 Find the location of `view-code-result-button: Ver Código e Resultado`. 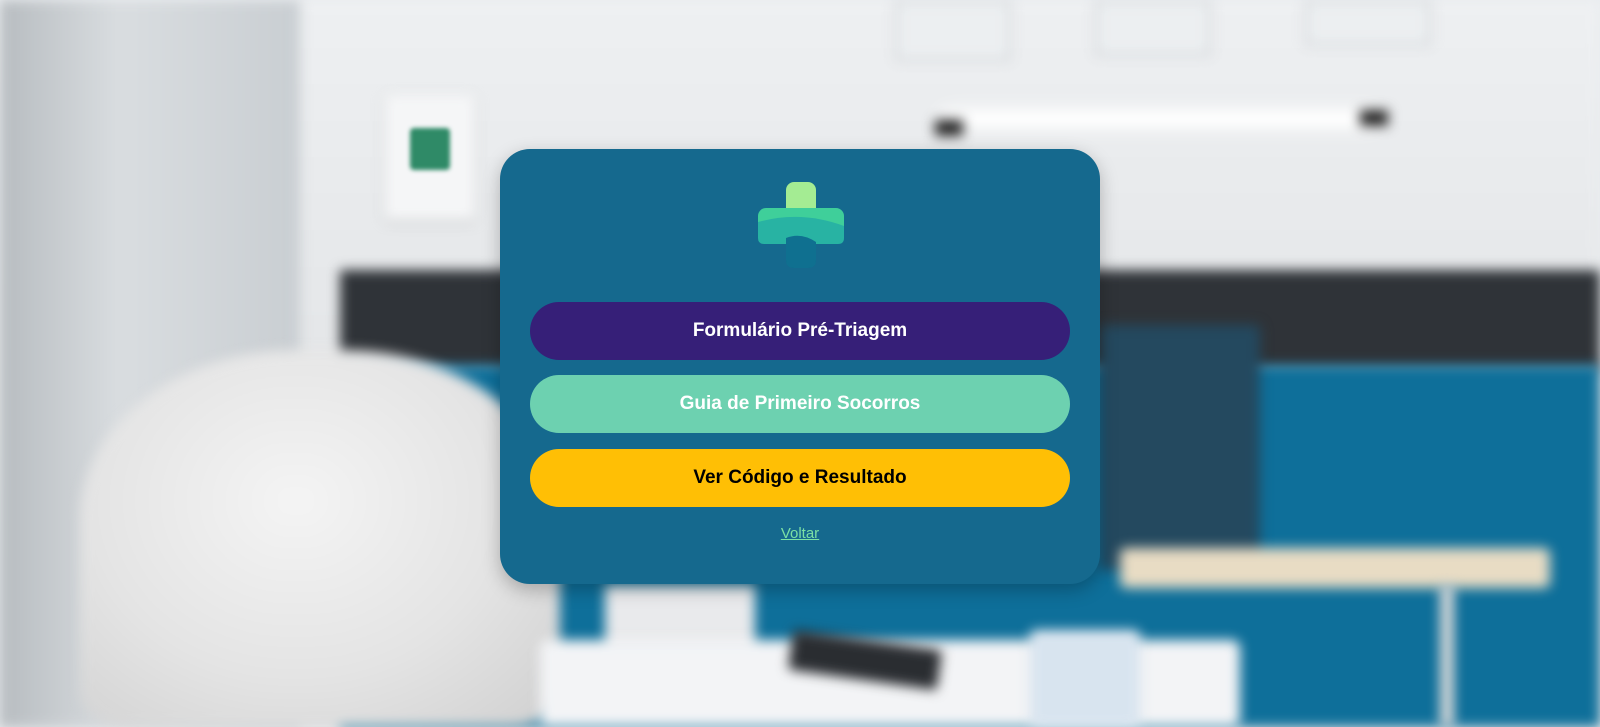

view-code-result-button: Ver Código e Resultado is located at coordinates (800, 478).